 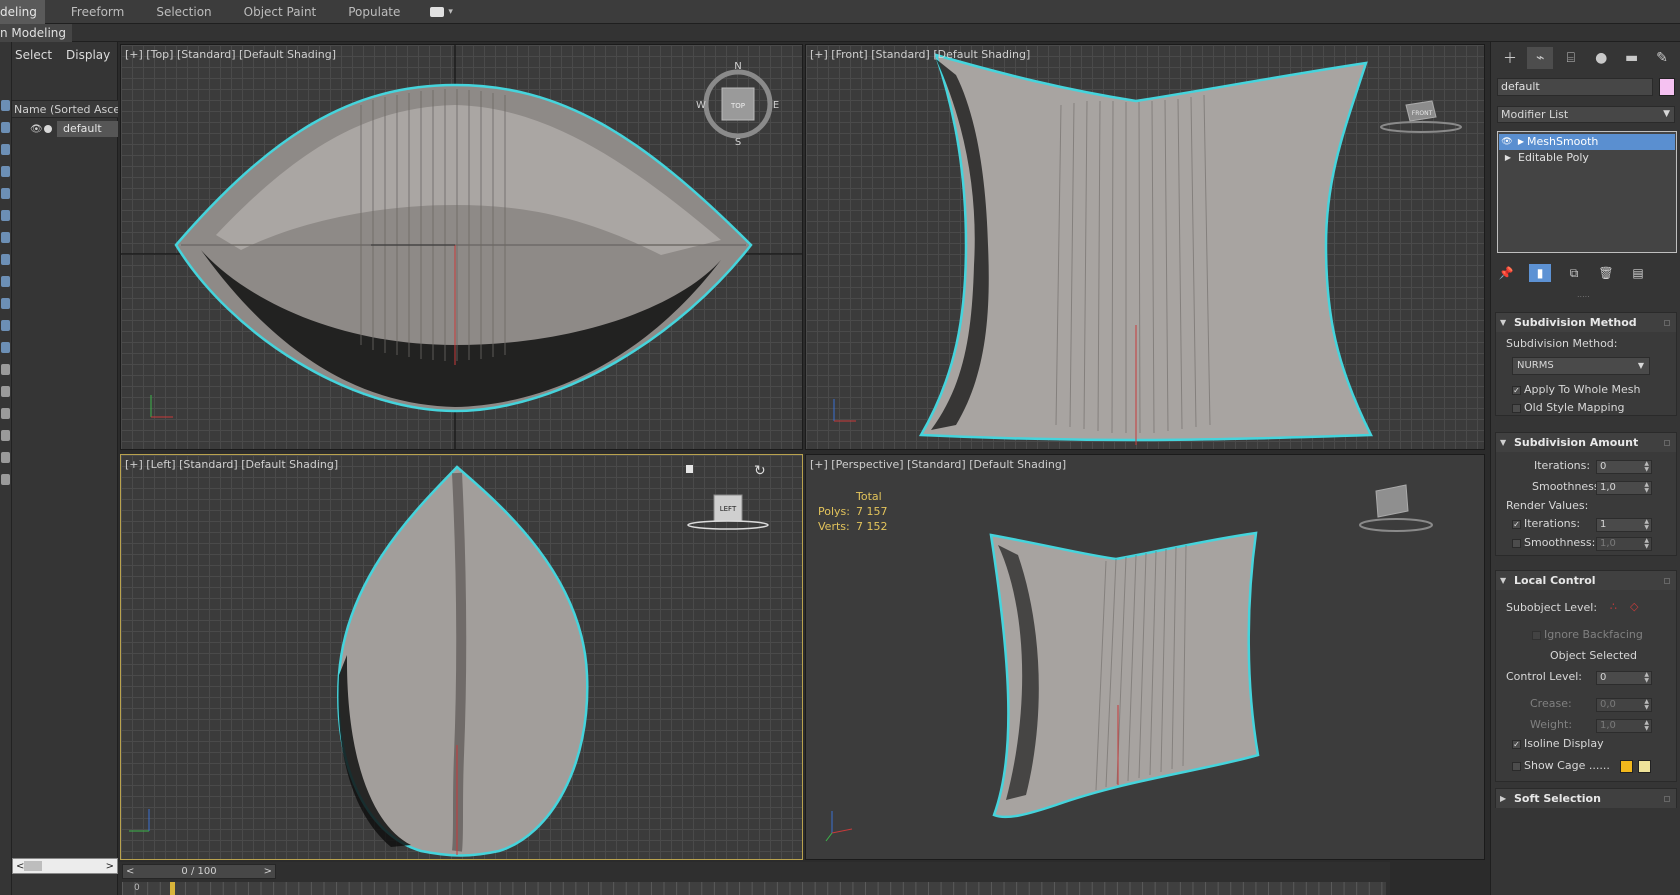 I want to click on old-style-mapping-checkbox, so click(x=1516, y=408).